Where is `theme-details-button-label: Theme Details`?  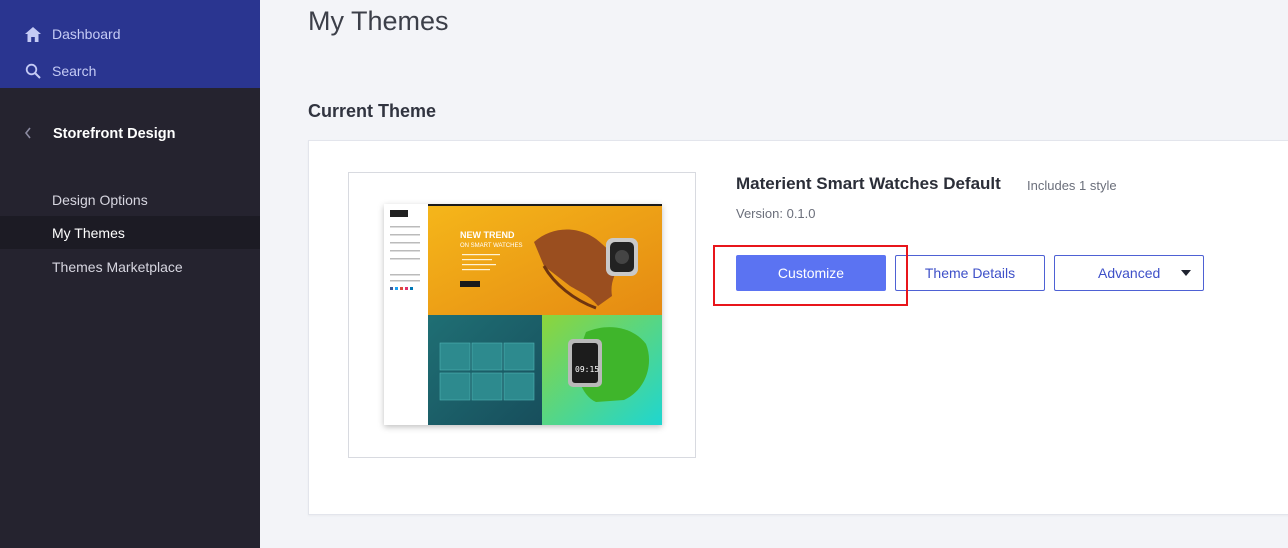
theme-details-button-label: Theme Details is located at coordinates (970, 273).